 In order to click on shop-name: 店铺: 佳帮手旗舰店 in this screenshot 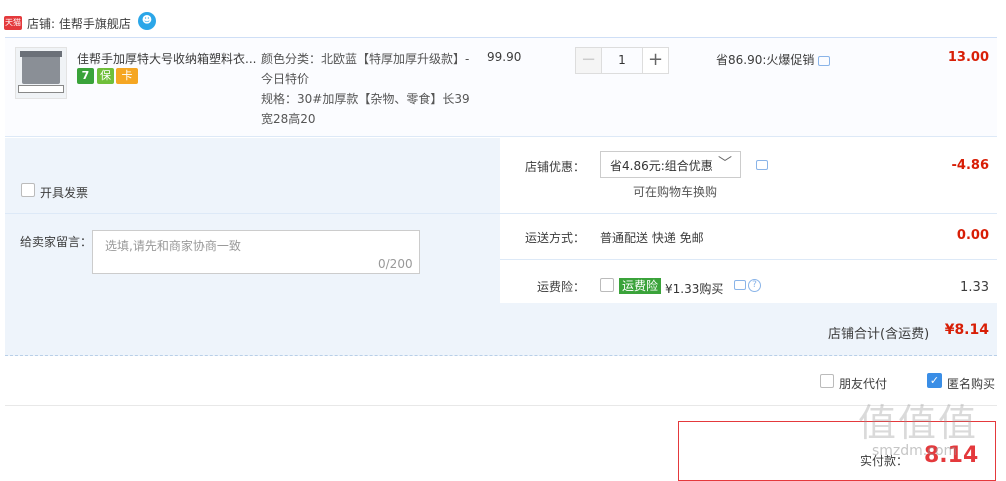, I will do `click(79, 23)`.